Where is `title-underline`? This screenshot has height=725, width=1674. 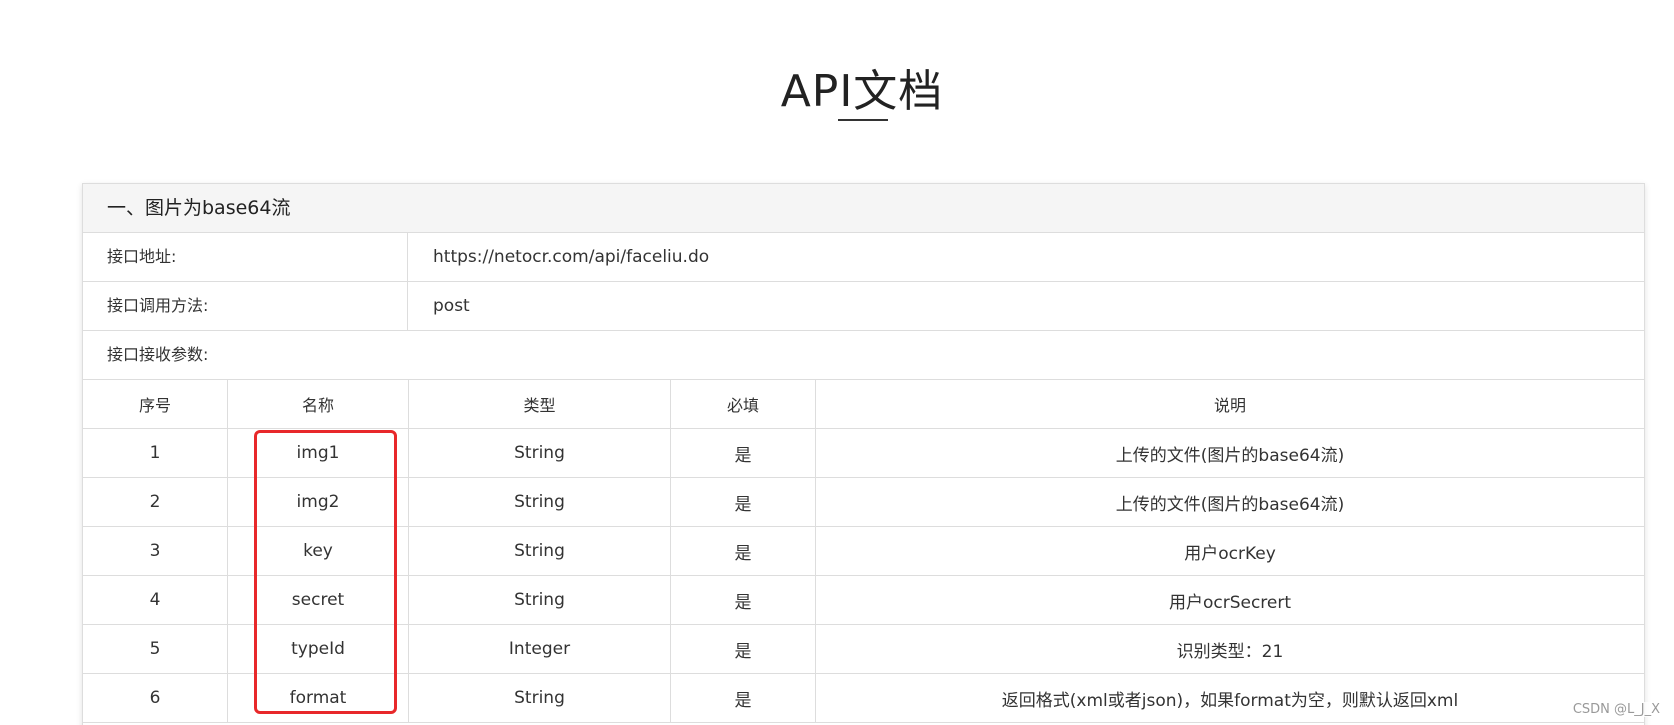 title-underline is located at coordinates (863, 120).